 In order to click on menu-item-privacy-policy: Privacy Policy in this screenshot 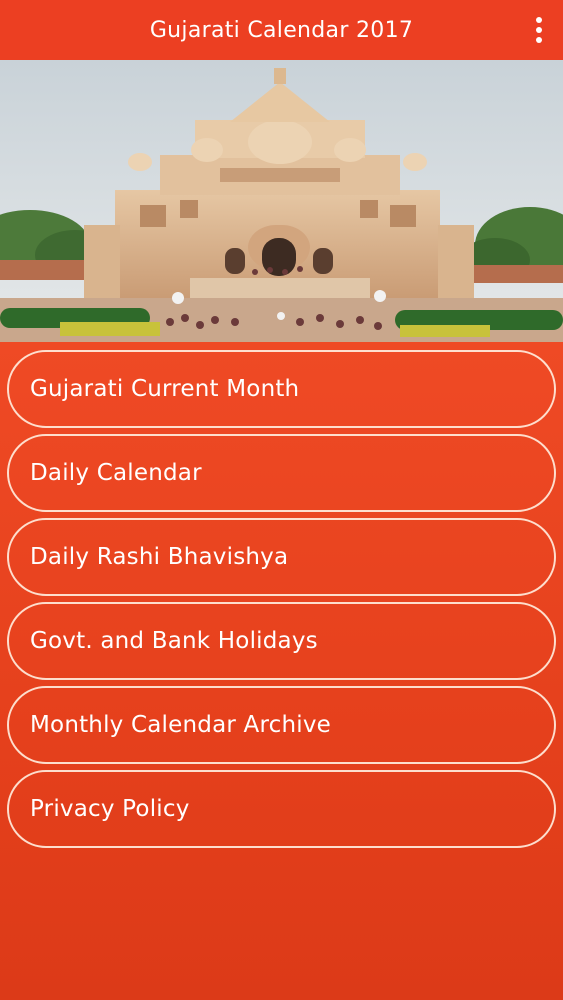, I will do `click(281, 809)`.